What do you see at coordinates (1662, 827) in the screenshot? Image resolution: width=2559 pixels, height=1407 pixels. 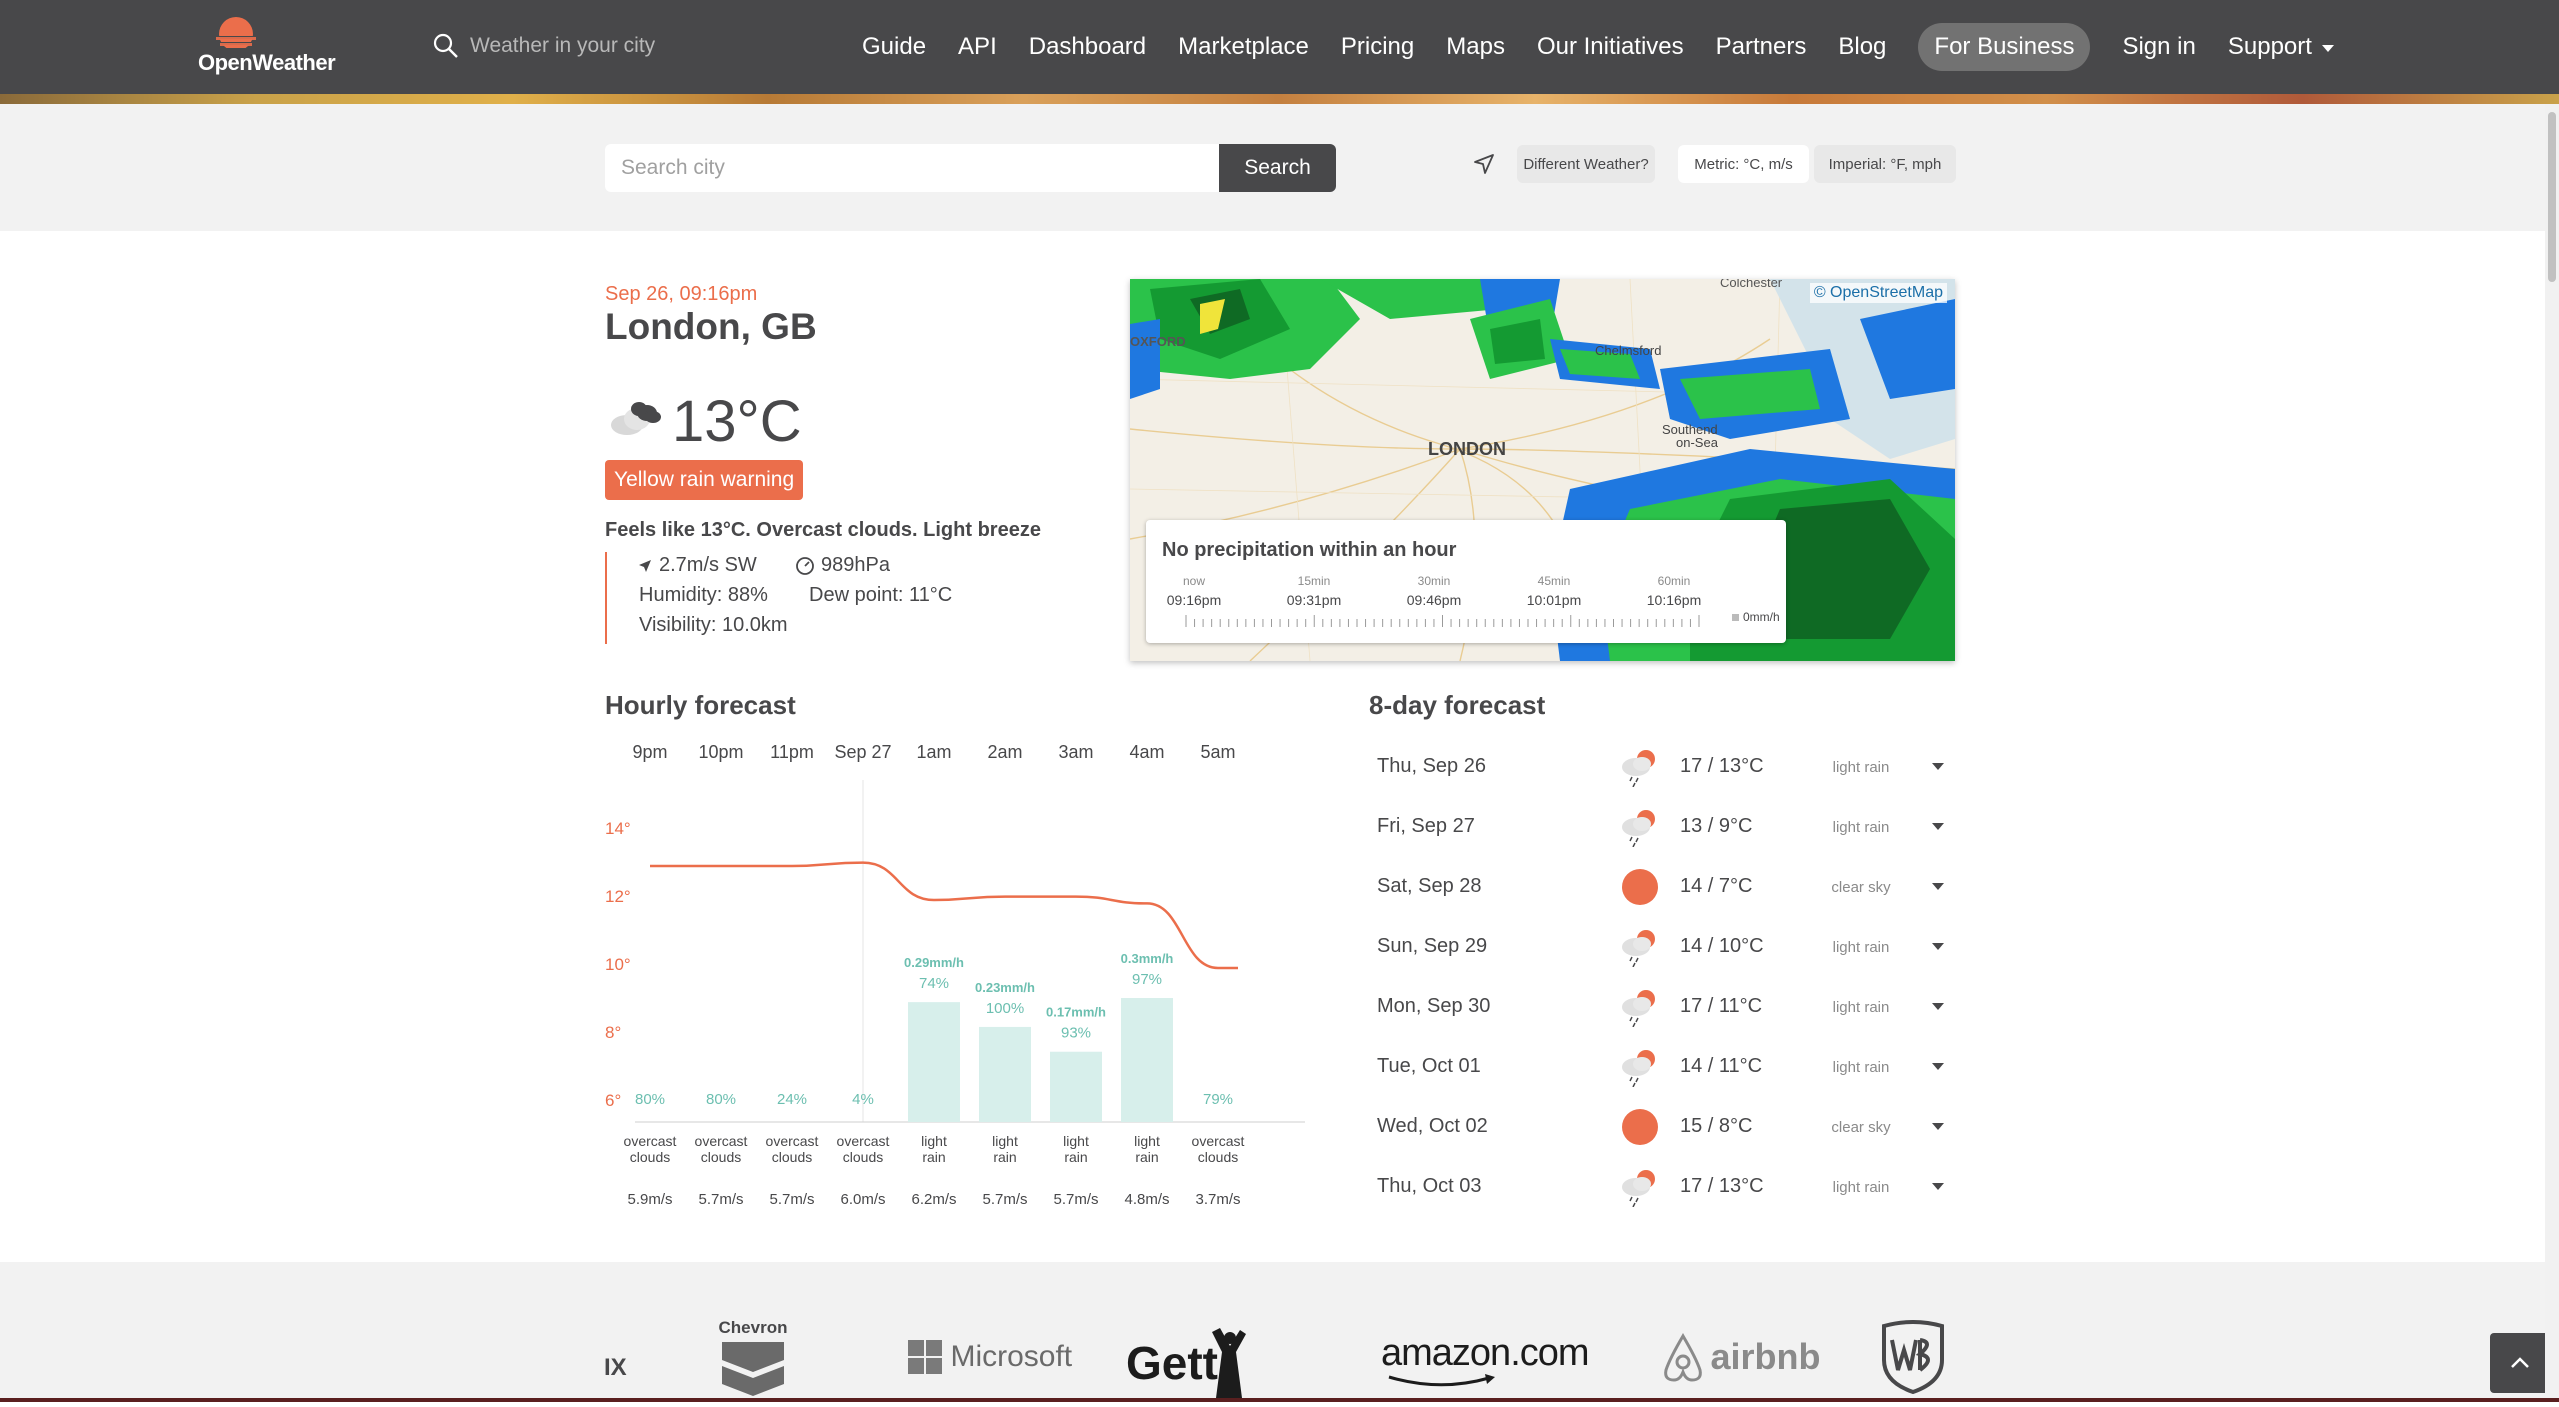 I see `daily-forecast-row: Fri, Sep 27 13 / 9°C light rain` at bounding box center [1662, 827].